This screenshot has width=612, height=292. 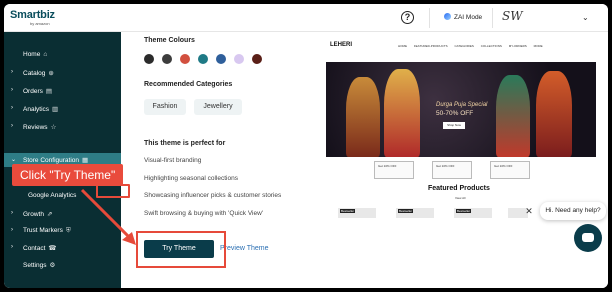 What do you see at coordinates (181, 249) in the screenshot?
I see `try-theme-highlight` at bounding box center [181, 249].